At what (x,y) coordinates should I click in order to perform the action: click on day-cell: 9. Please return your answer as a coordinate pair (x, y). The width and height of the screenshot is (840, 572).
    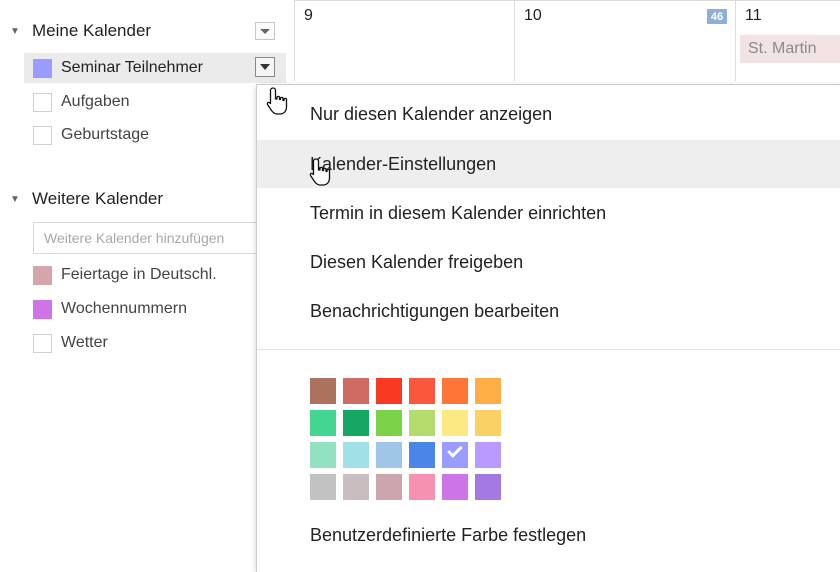
    Looking at the image, I should click on (404, 41).